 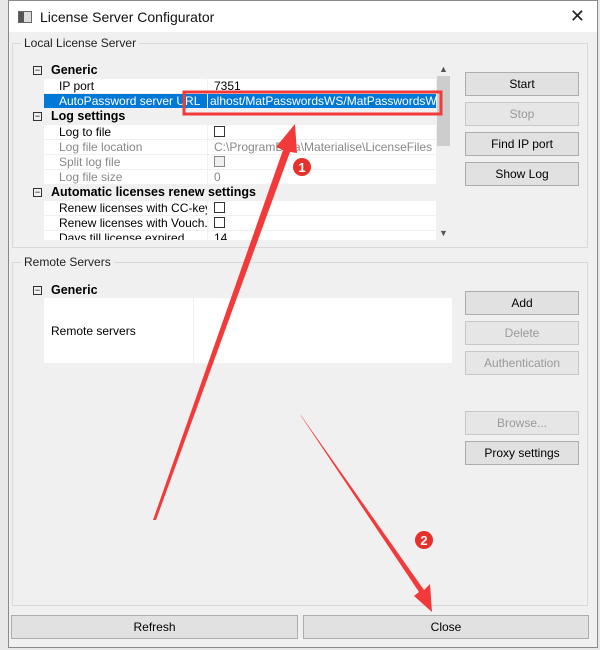 What do you see at coordinates (522, 363) in the screenshot?
I see `authentication-button: Authentication` at bounding box center [522, 363].